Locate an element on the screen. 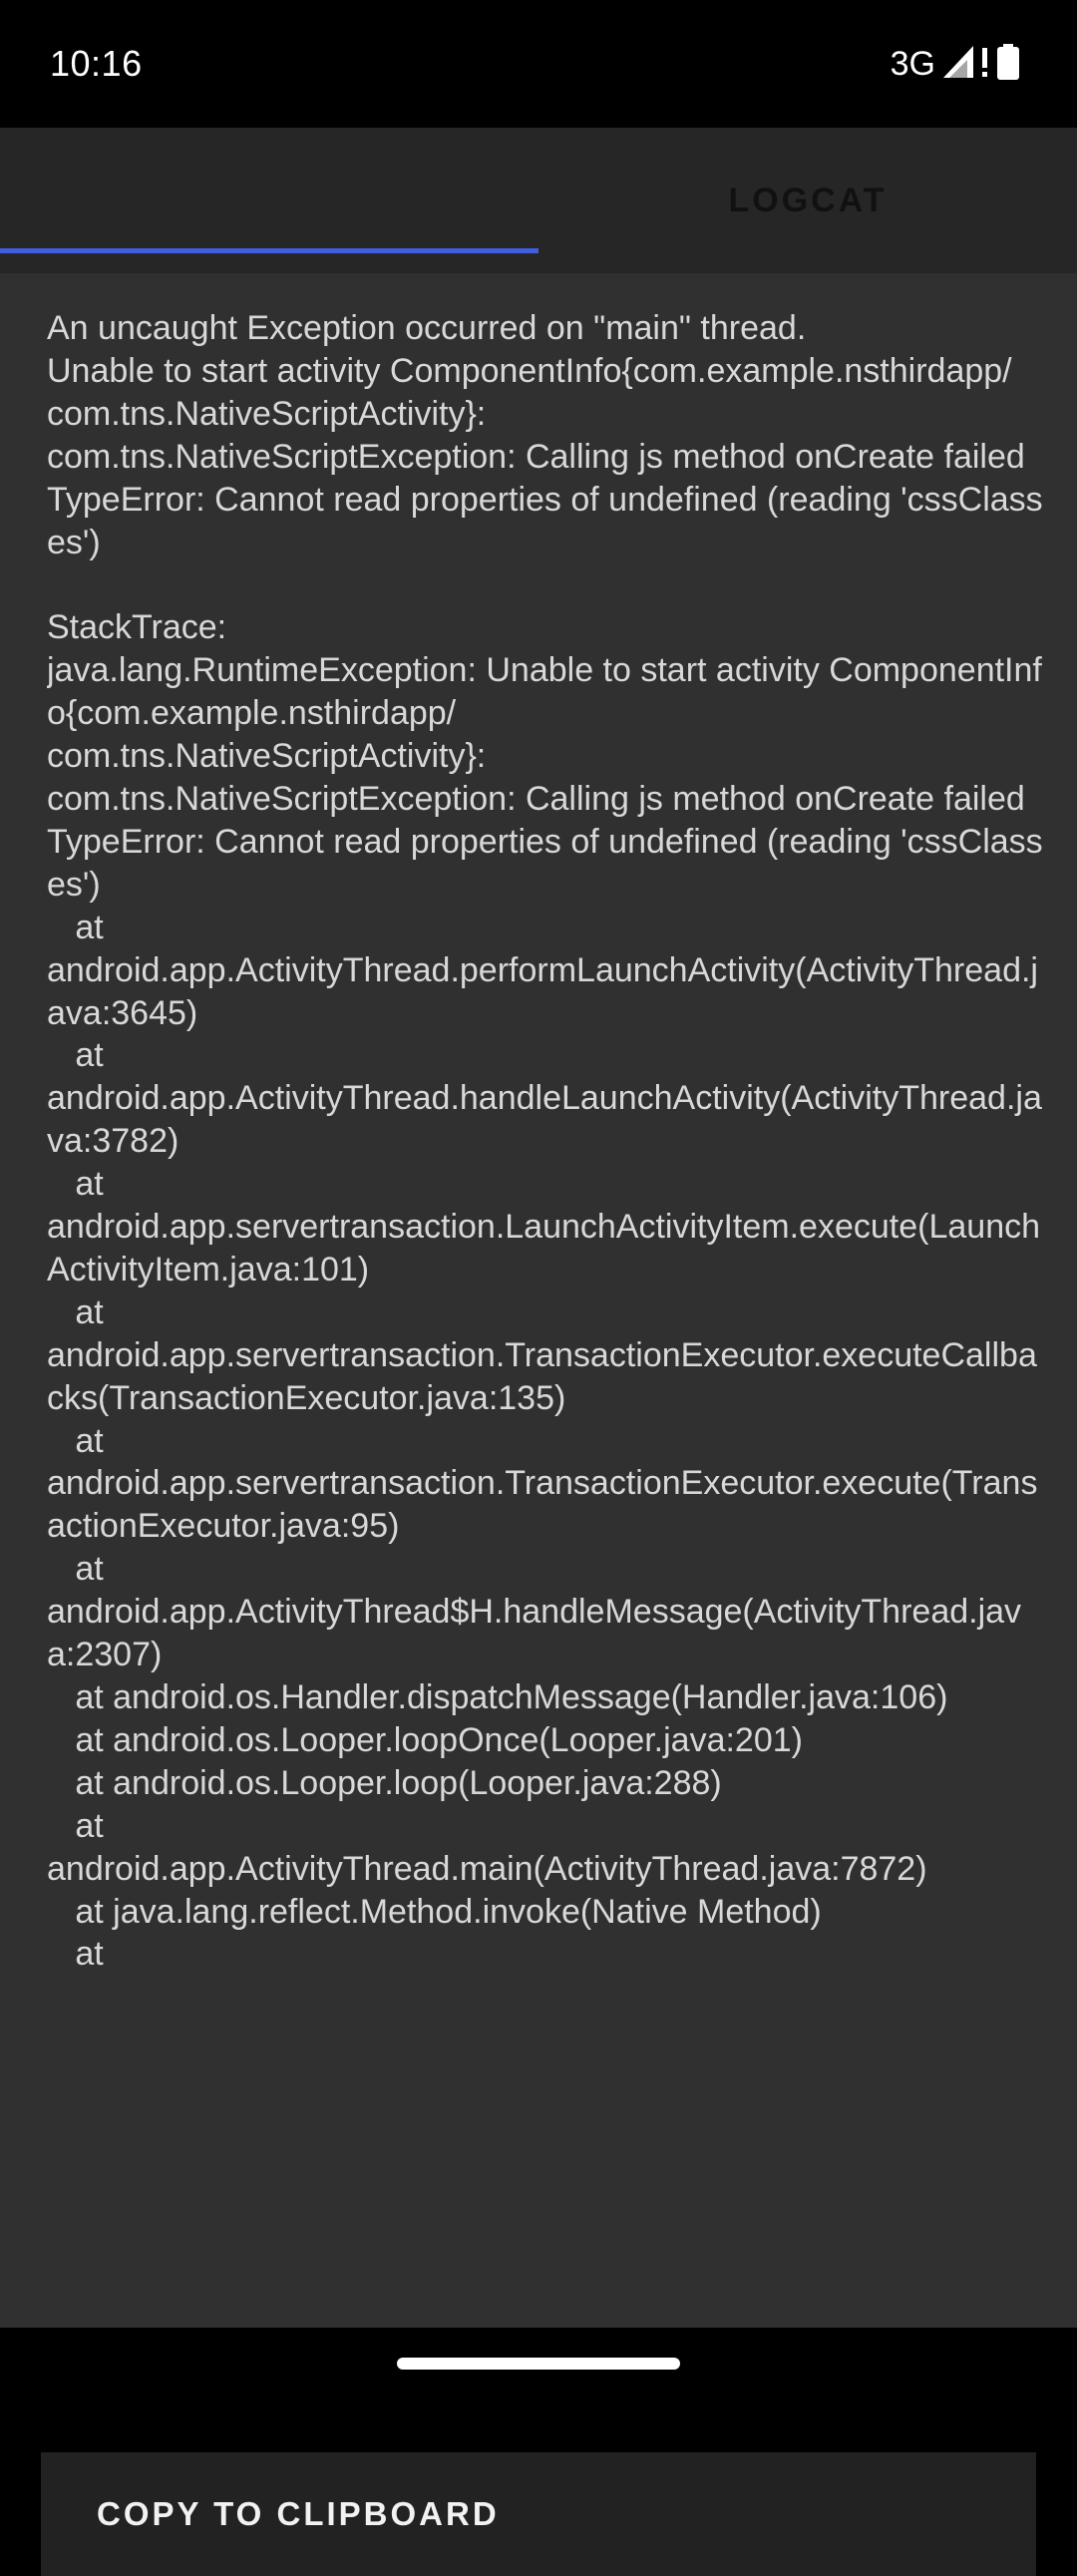 The height and width of the screenshot is (2576, 1077). status-icons: 3G is located at coordinates (955, 64).